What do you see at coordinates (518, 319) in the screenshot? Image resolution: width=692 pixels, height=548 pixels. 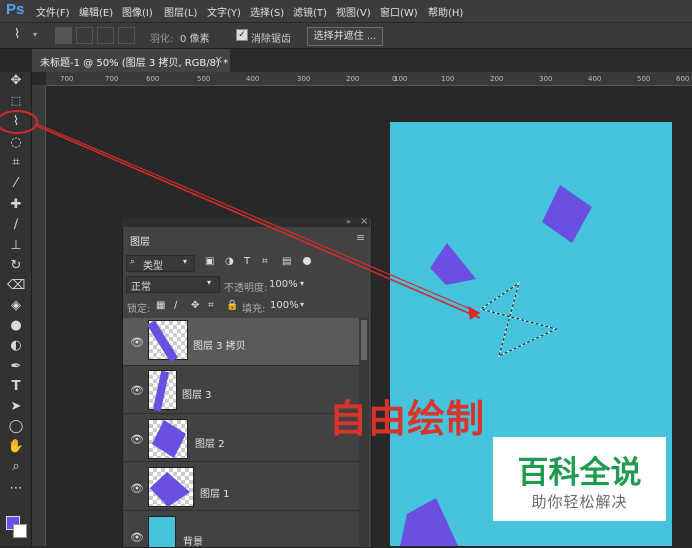 I see `marquee-selection` at bounding box center [518, 319].